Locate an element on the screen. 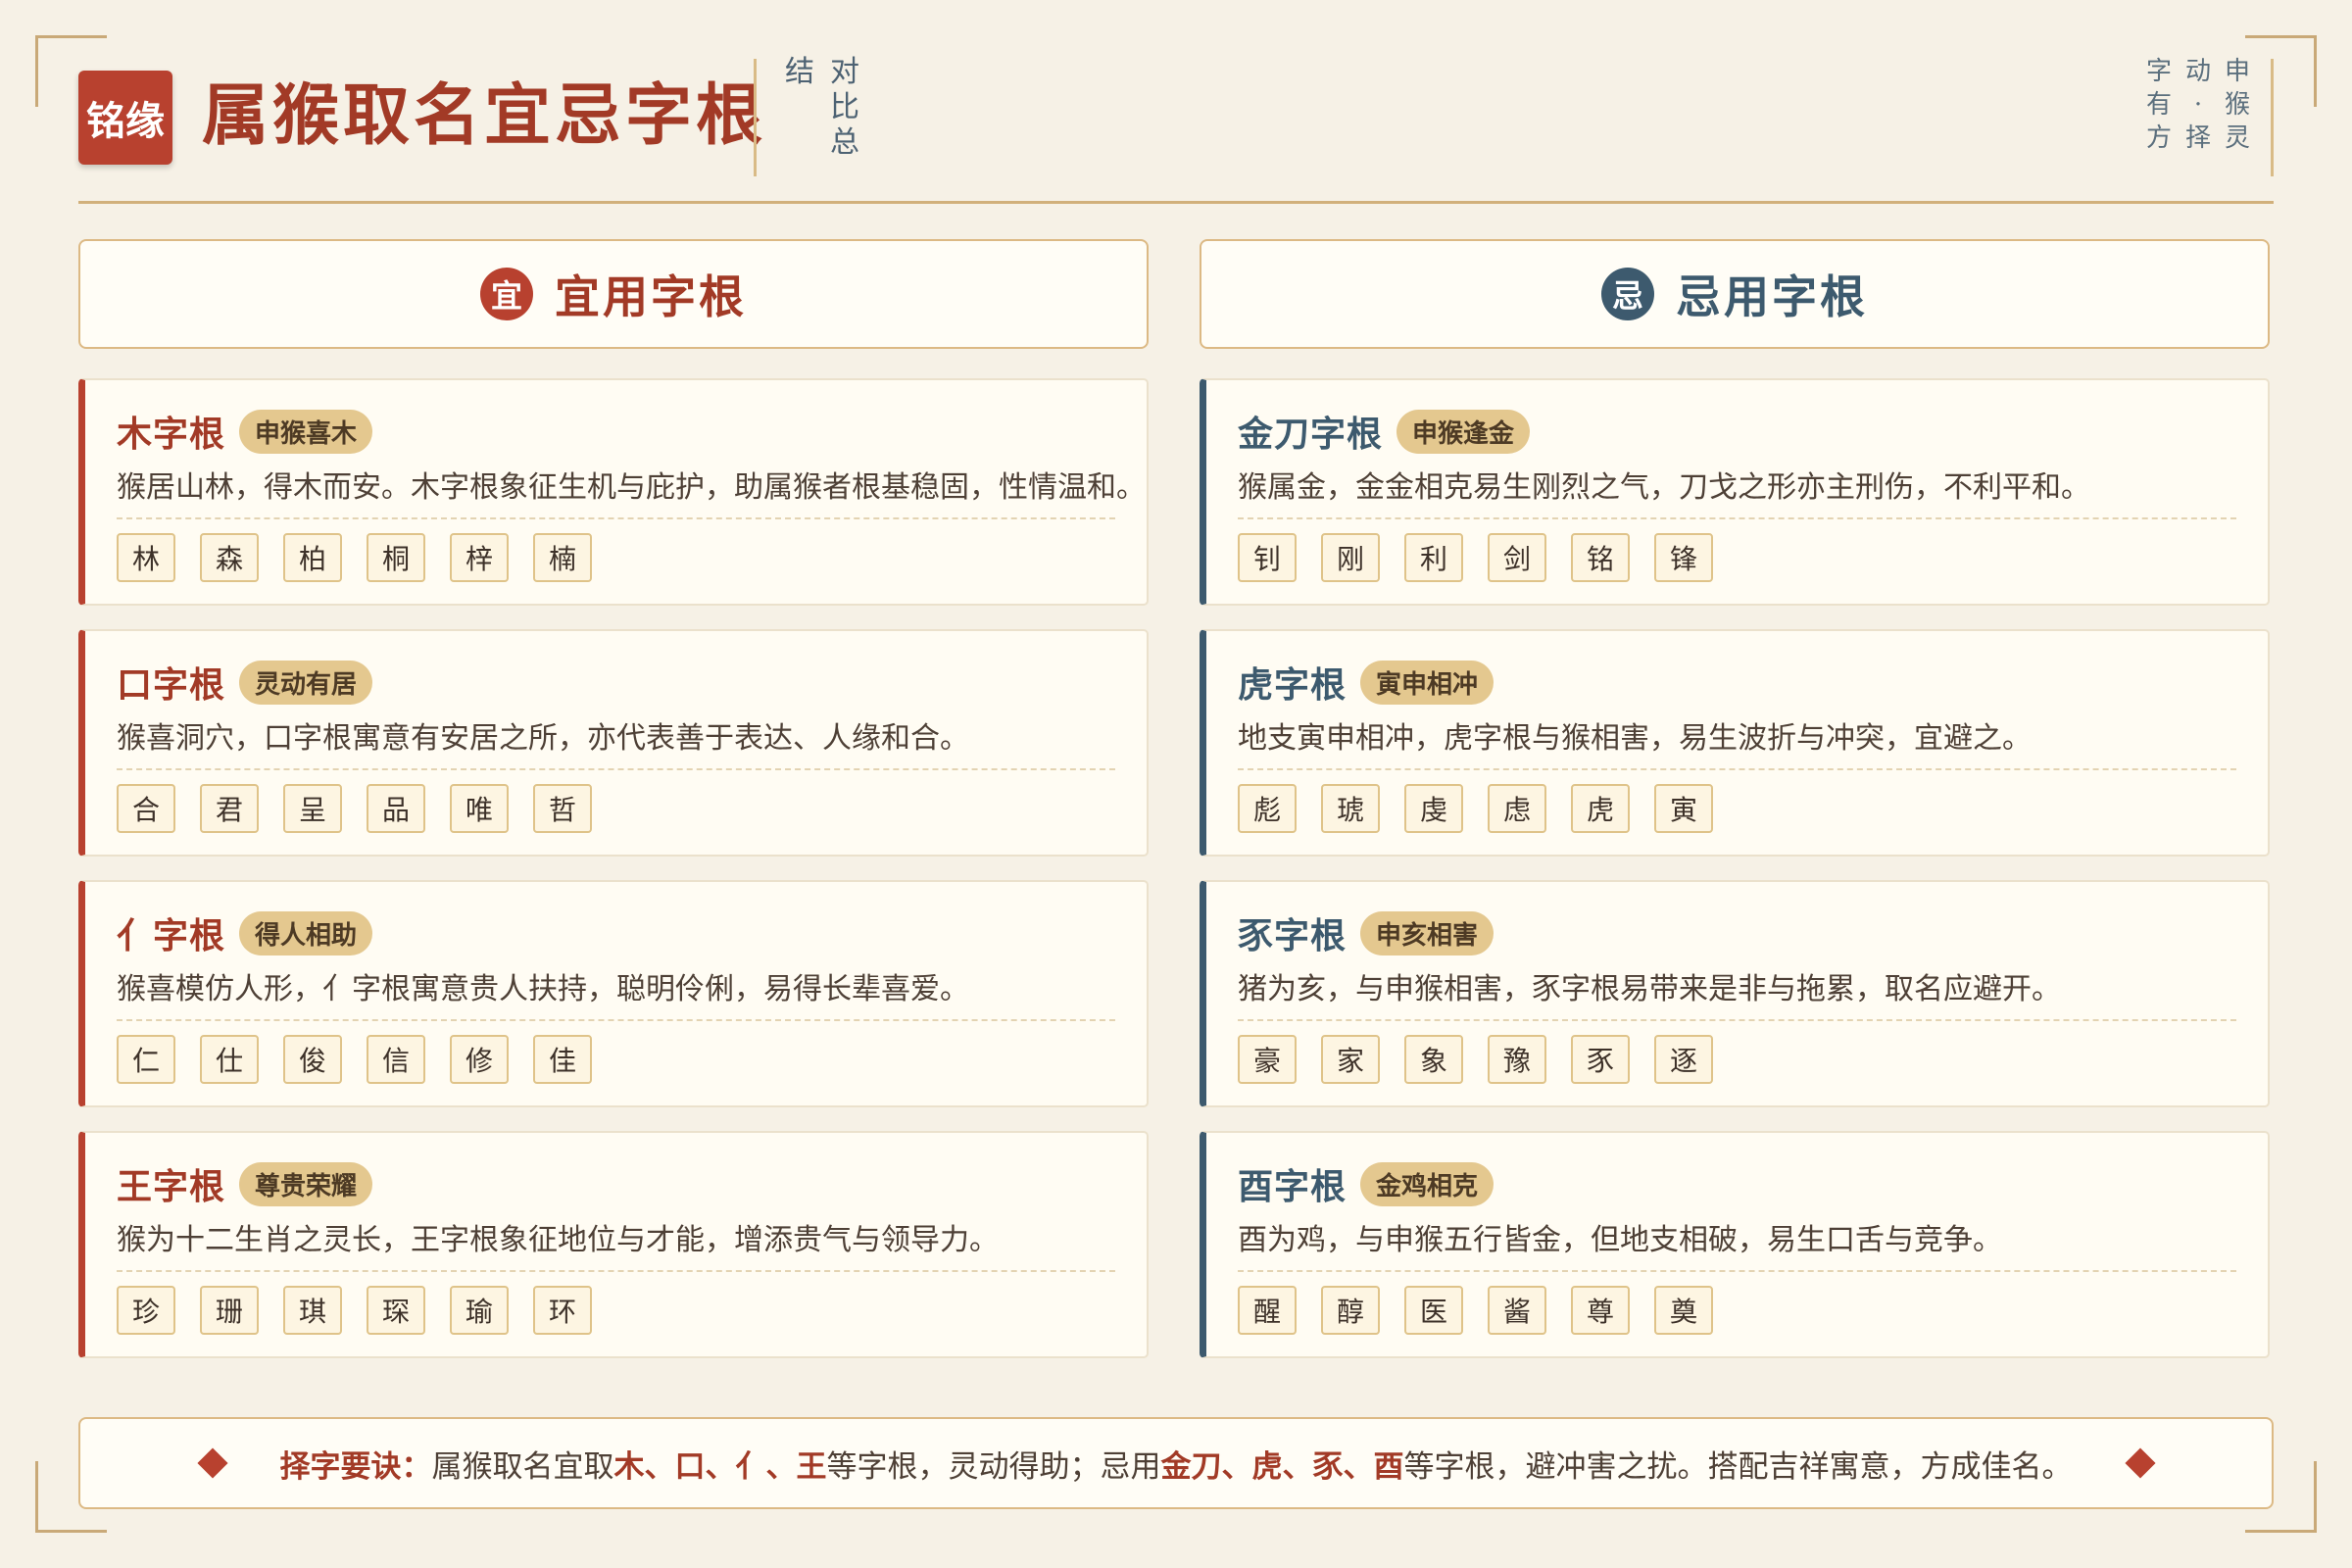 The height and width of the screenshot is (1568, 2352). subtitle-column: 总 is located at coordinates (844, 142).